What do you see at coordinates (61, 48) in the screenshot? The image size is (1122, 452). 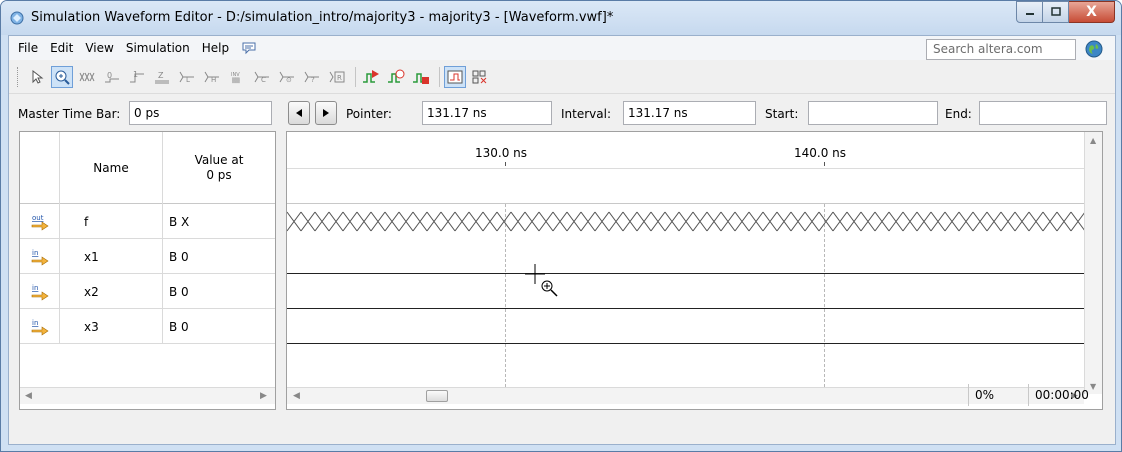 I see `menu-edit: Edit` at bounding box center [61, 48].